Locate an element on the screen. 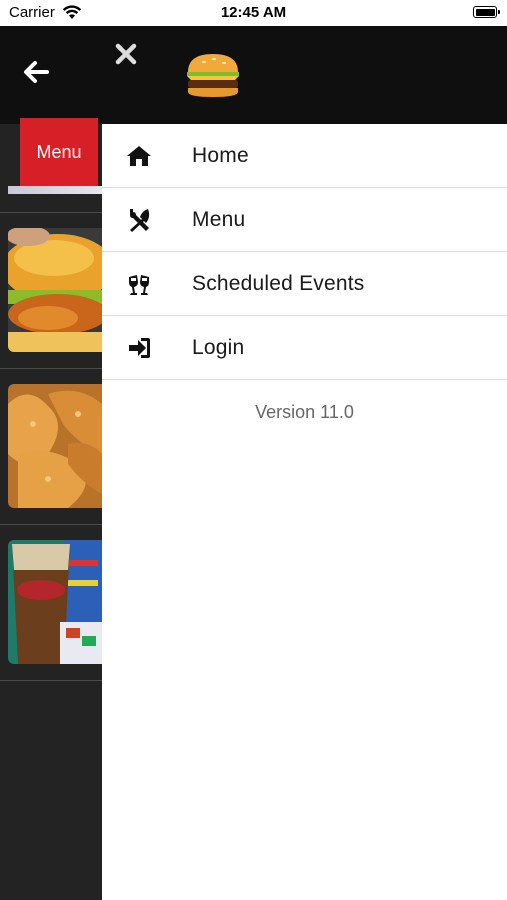 This screenshot has width=507, height=900. chicken-tenders-photo is located at coordinates (55, 446).